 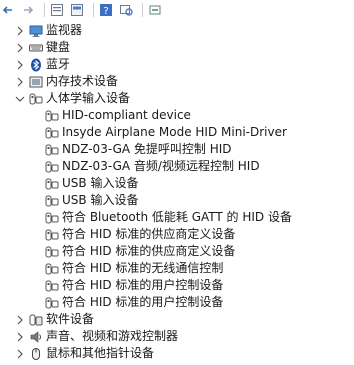 I want to click on device-label: 符合 HID 标准的无线通信控制, so click(x=143, y=268).